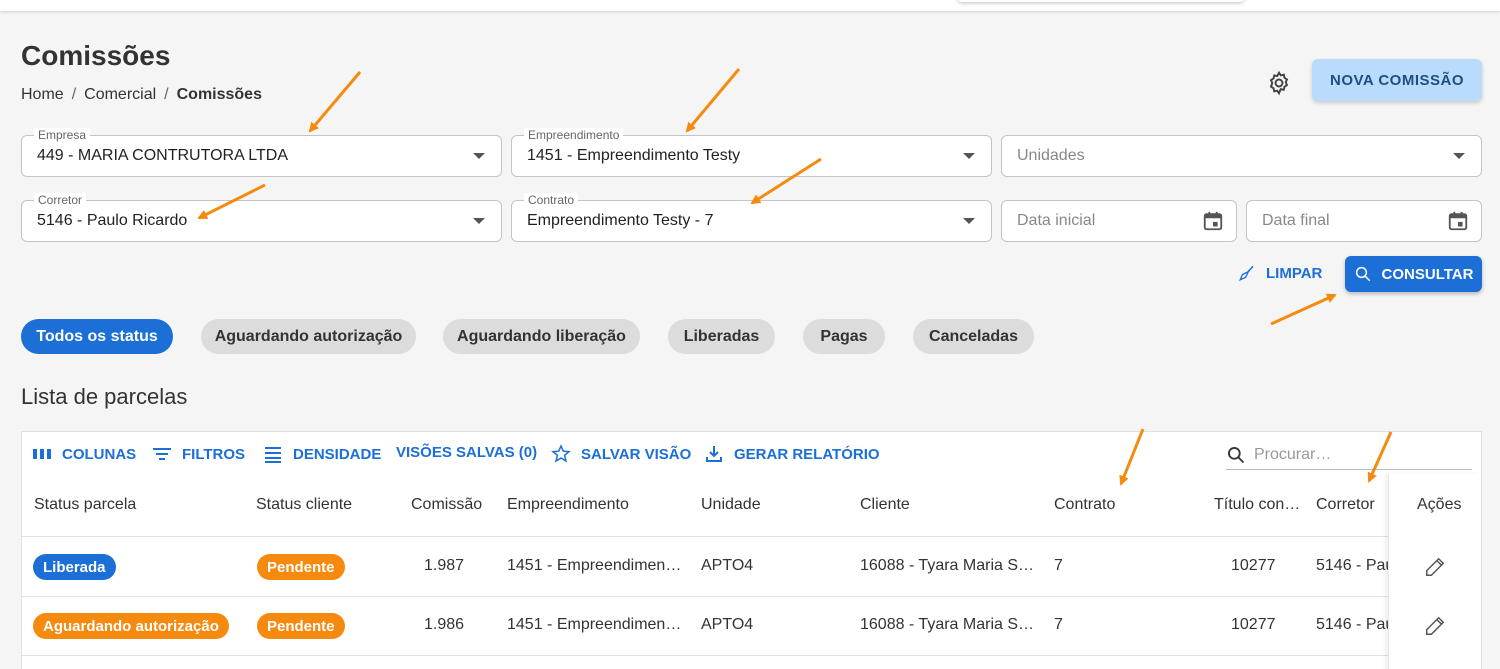  What do you see at coordinates (750, 5) in the screenshot?
I see `top-app-bar` at bounding box center [750, 5].